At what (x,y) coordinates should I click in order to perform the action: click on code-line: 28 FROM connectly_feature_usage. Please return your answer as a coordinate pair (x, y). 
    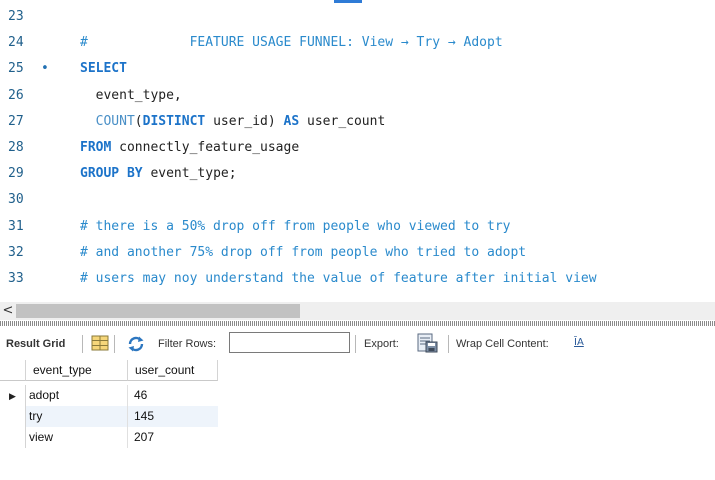
    Looking at the image, I should click on (357, 148).